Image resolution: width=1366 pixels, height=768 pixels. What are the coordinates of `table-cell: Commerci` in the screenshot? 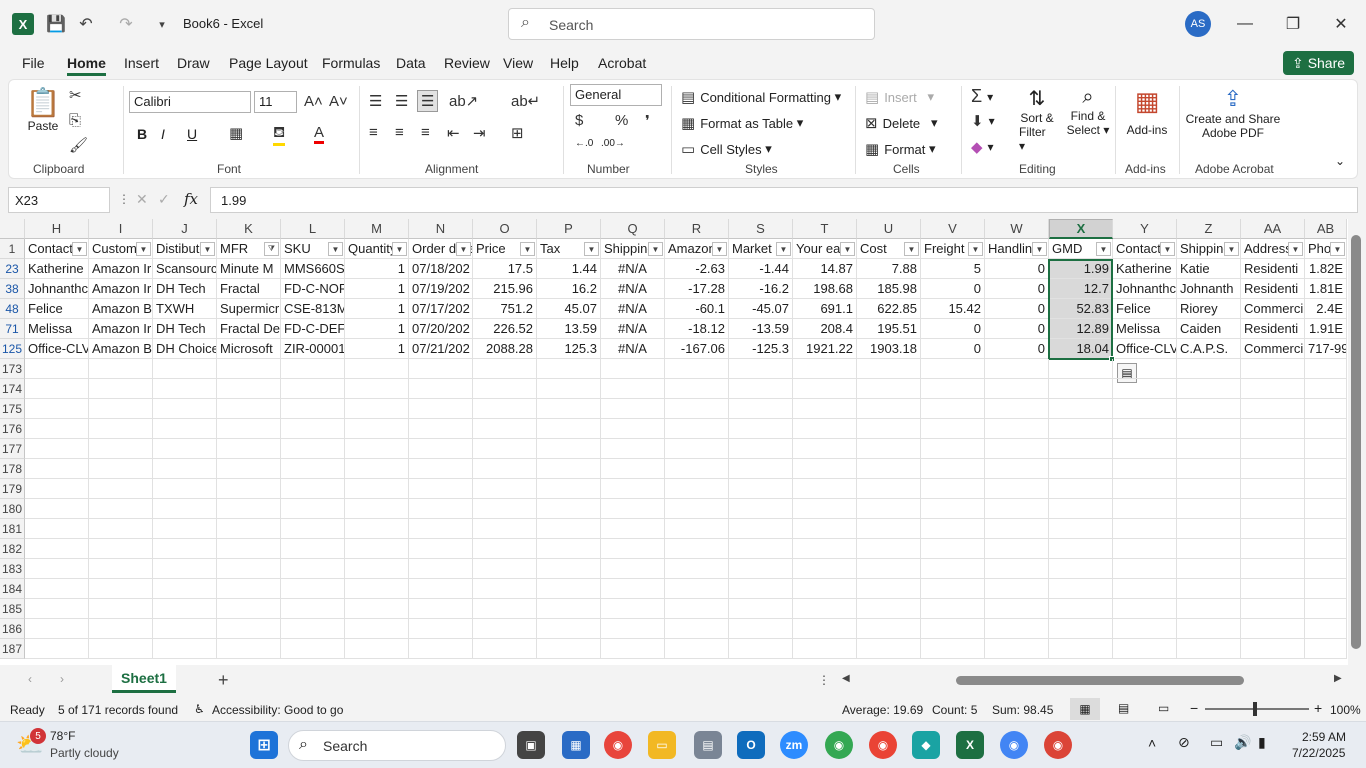 It's located at (1273, 309).